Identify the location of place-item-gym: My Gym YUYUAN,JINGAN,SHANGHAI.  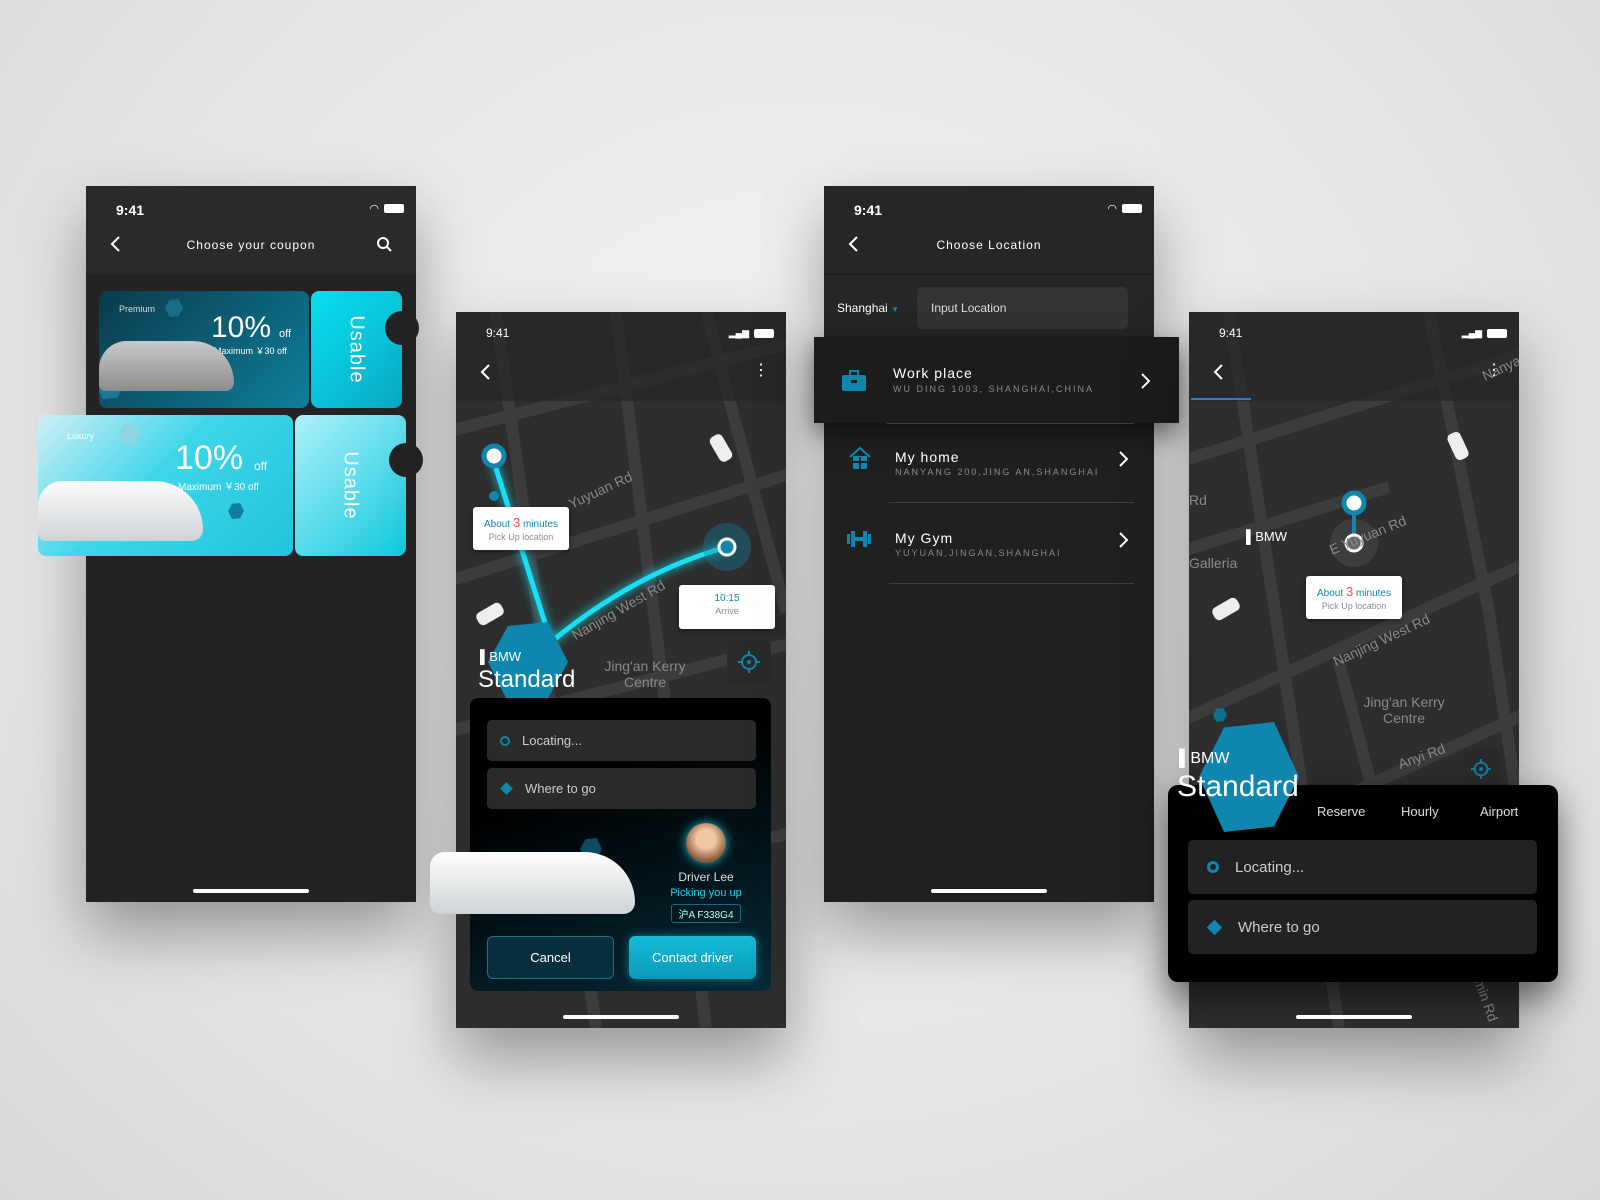
(989, 544).